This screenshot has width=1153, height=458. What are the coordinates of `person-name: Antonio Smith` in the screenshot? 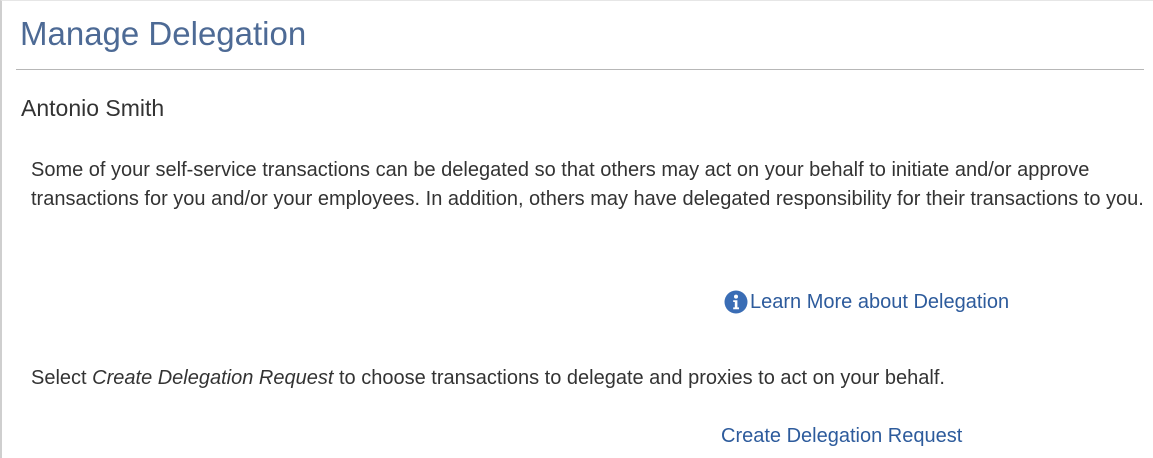 It's located at (93, 108).